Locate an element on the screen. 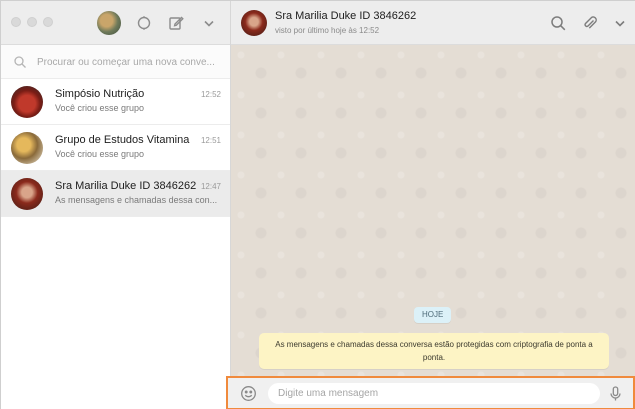 The height and width of the screenshot is (409, 635). contact-name: Sra Marilia Duke ID 3846262 is located at coordinates (345, 16).